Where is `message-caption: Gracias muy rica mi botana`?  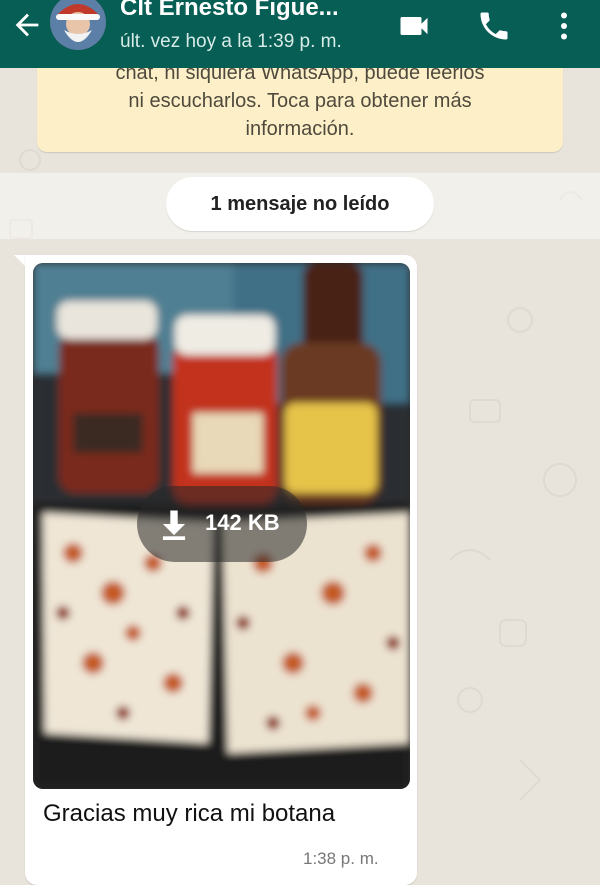 message-caption: Gracias muy rica mi botana is located at coordinates (189, 813).